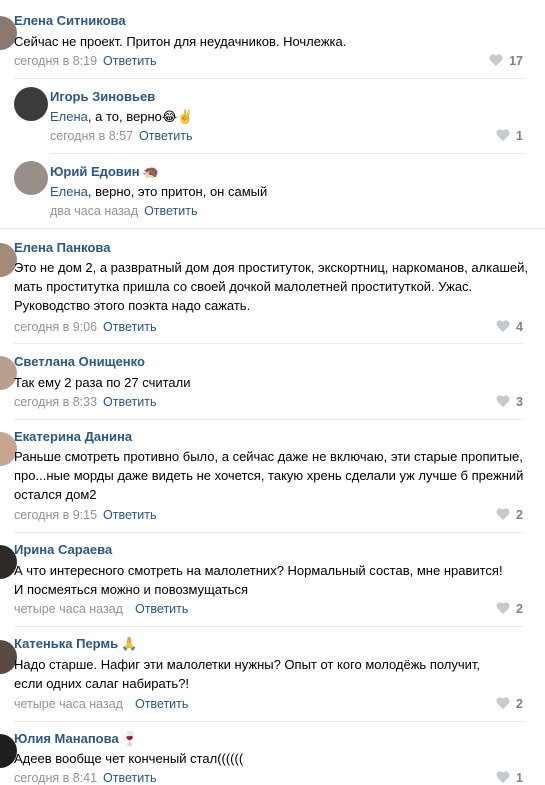  What do you see at coordinates (150, 171) in the screenshot?
I see `hedgehog-icon: 🦔` at bounding box center [150, 171].